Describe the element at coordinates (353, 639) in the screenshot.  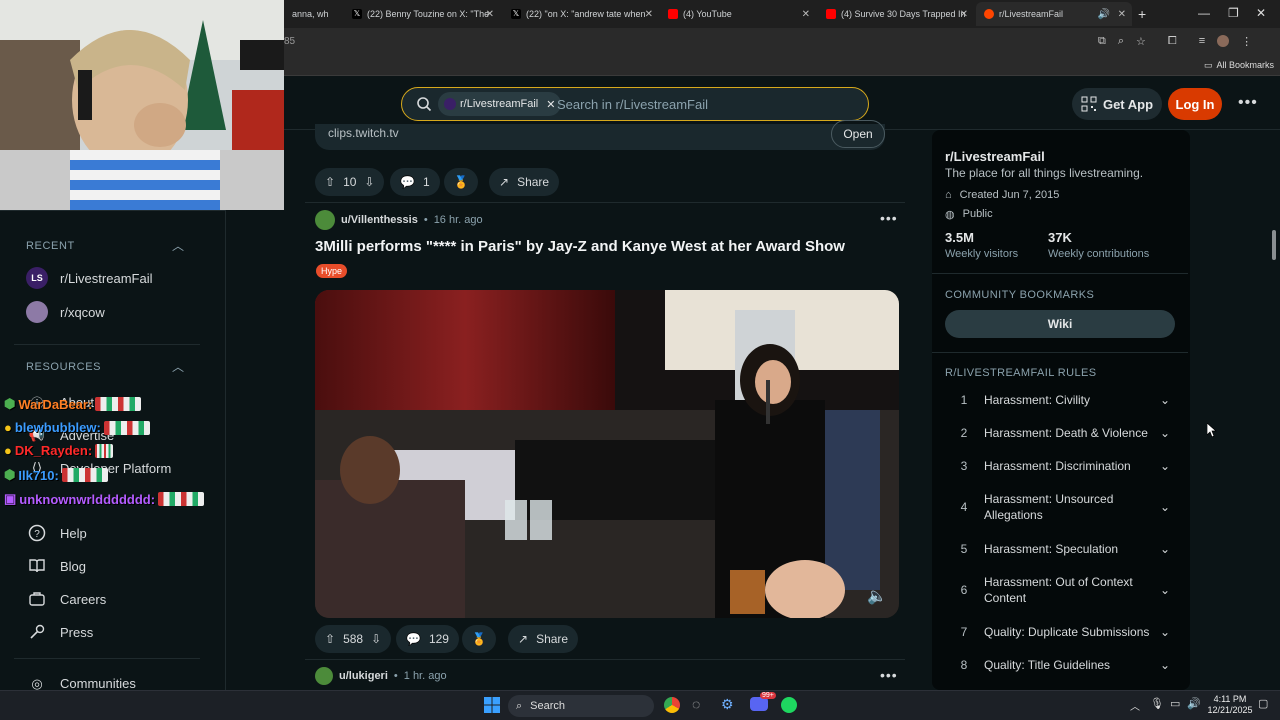
I see `vote-count: 588` at that location.